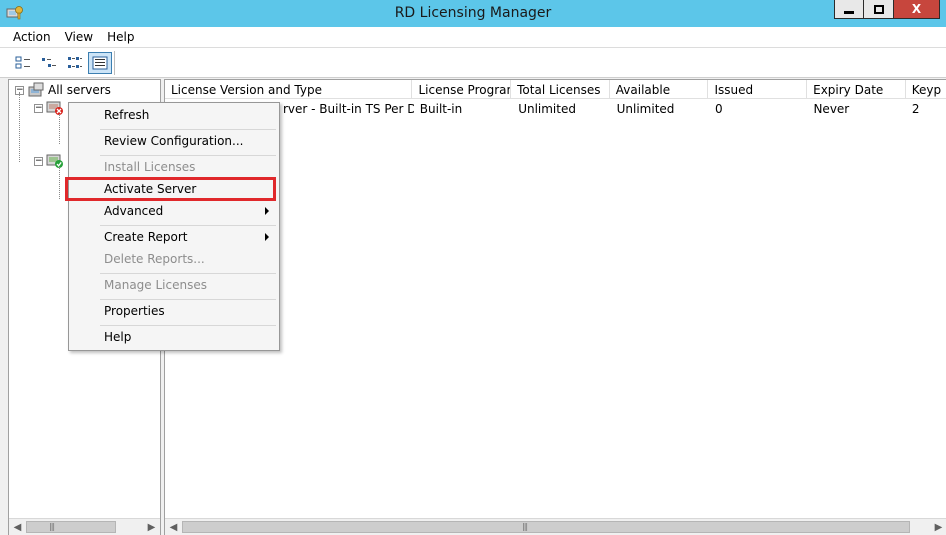 The height and width of the screenshot is (535, 946). Describe the element at coordinates (659, 89) in the screenshot. I see `column-available: Available` at that location.